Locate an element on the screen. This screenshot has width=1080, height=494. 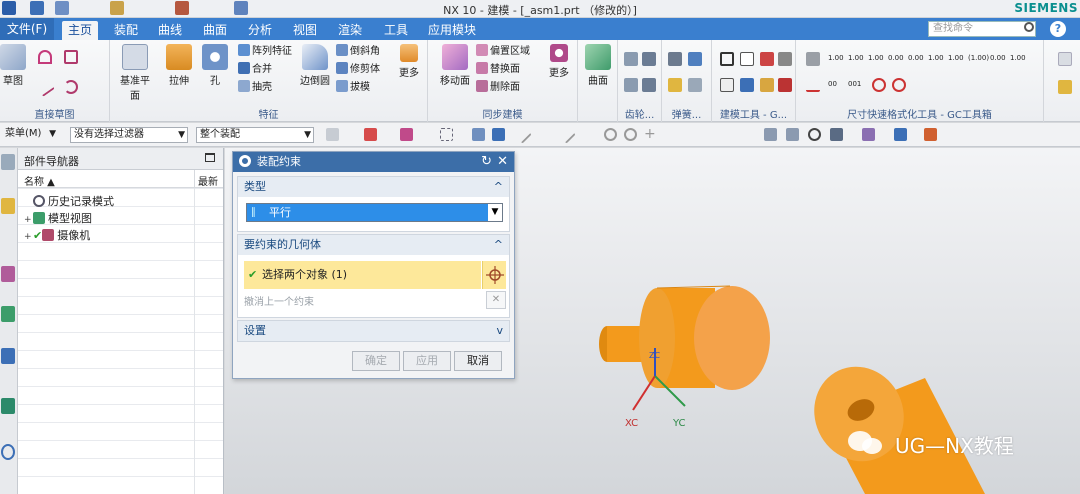
draft-button: 拔模 is located at coordinates (353, 88).